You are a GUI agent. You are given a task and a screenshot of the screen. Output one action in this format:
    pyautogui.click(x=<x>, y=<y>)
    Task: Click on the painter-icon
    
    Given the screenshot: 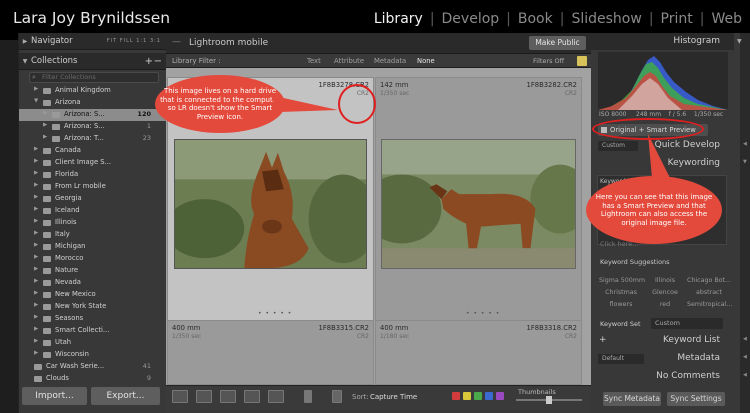 What is the action you would take?
    pyautogui.click(x=308, y=396)
    